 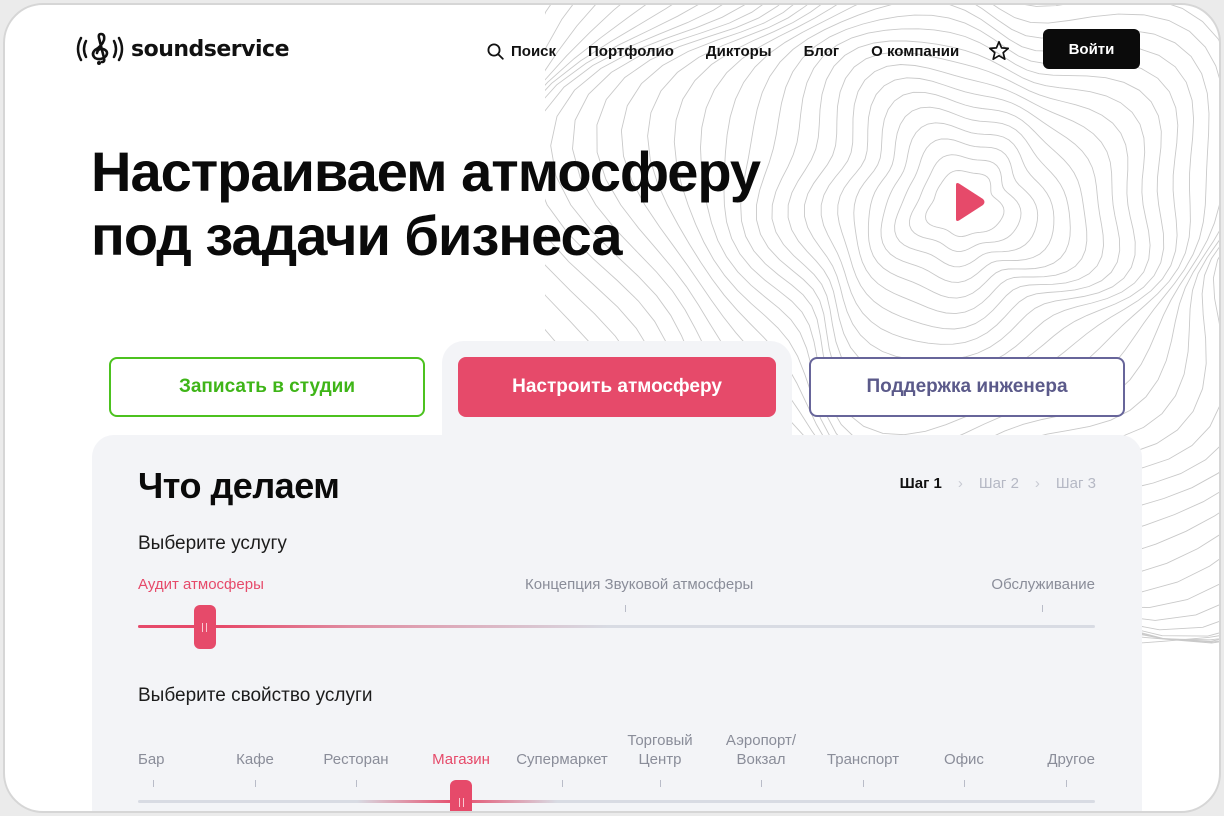 I want to click on nav-search-label: Поиск, so click(x=534, y=51).